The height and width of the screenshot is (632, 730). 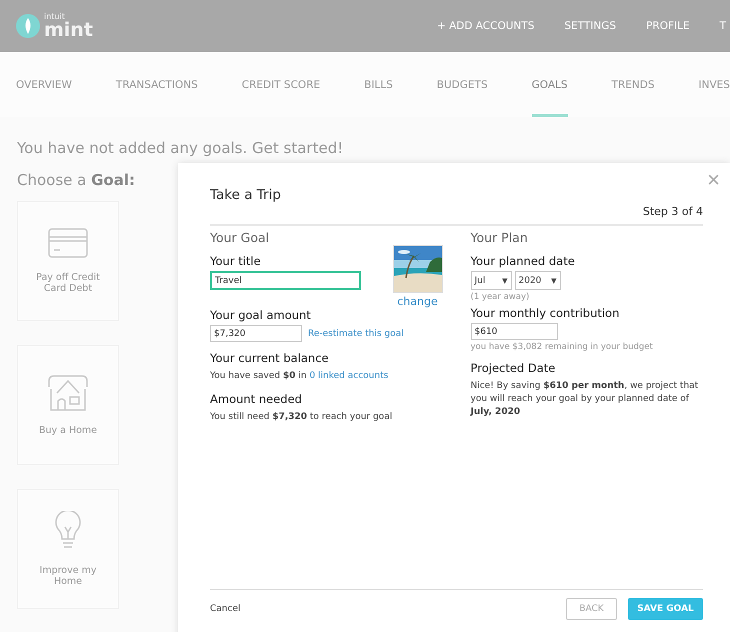 I want to click on field-label: Your planned date, so click(x=523, y=261).